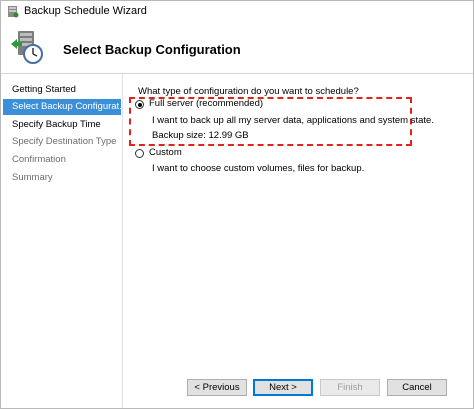 The height and width of the screenshot is (409, 474). Describe the element at coordinates (27, 47) in the screenshot. I see `backup-schedule-clock-icon` at that location.